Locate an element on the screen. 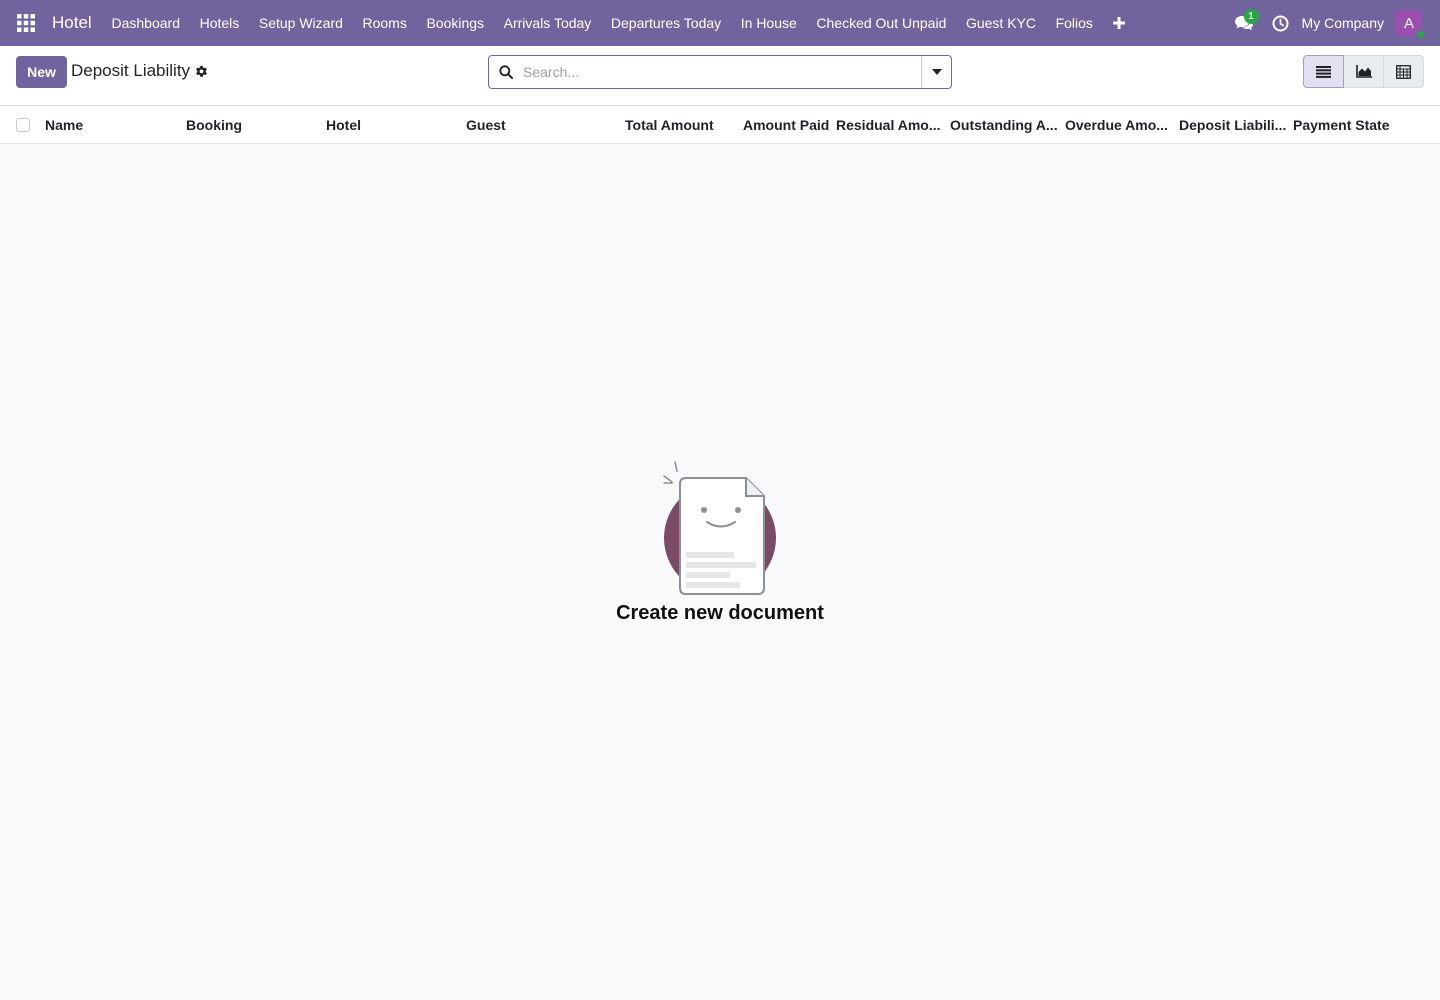 This screenshot has width=1440, height=1000. avatar-initial: A is located at coordinates (1408, 23).